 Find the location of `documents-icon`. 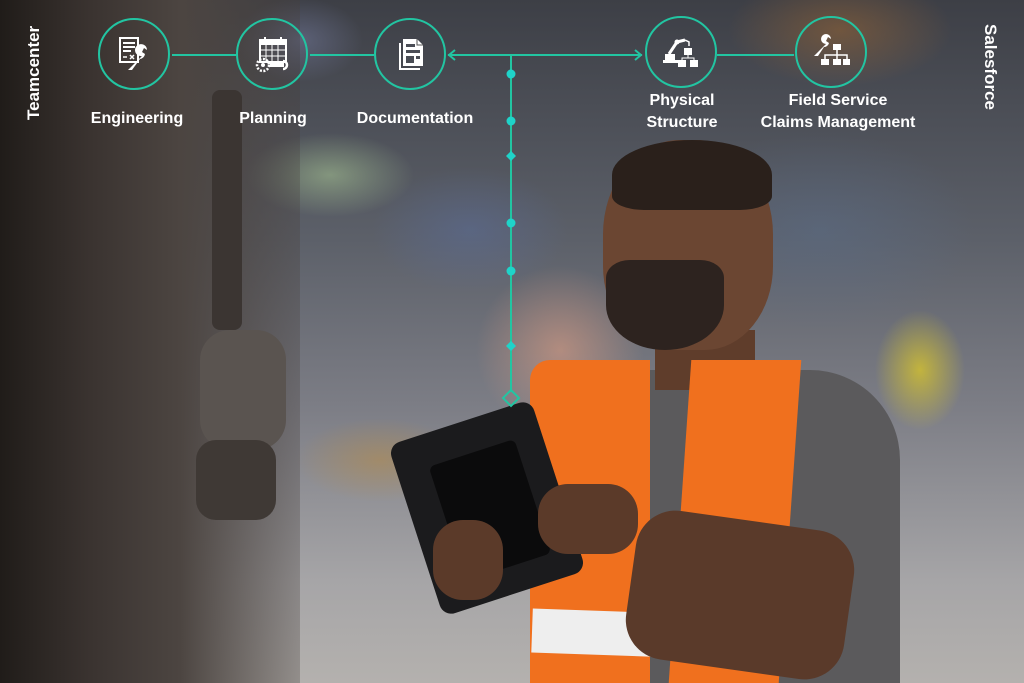

documents-icon is located at coordinates (411, 54).